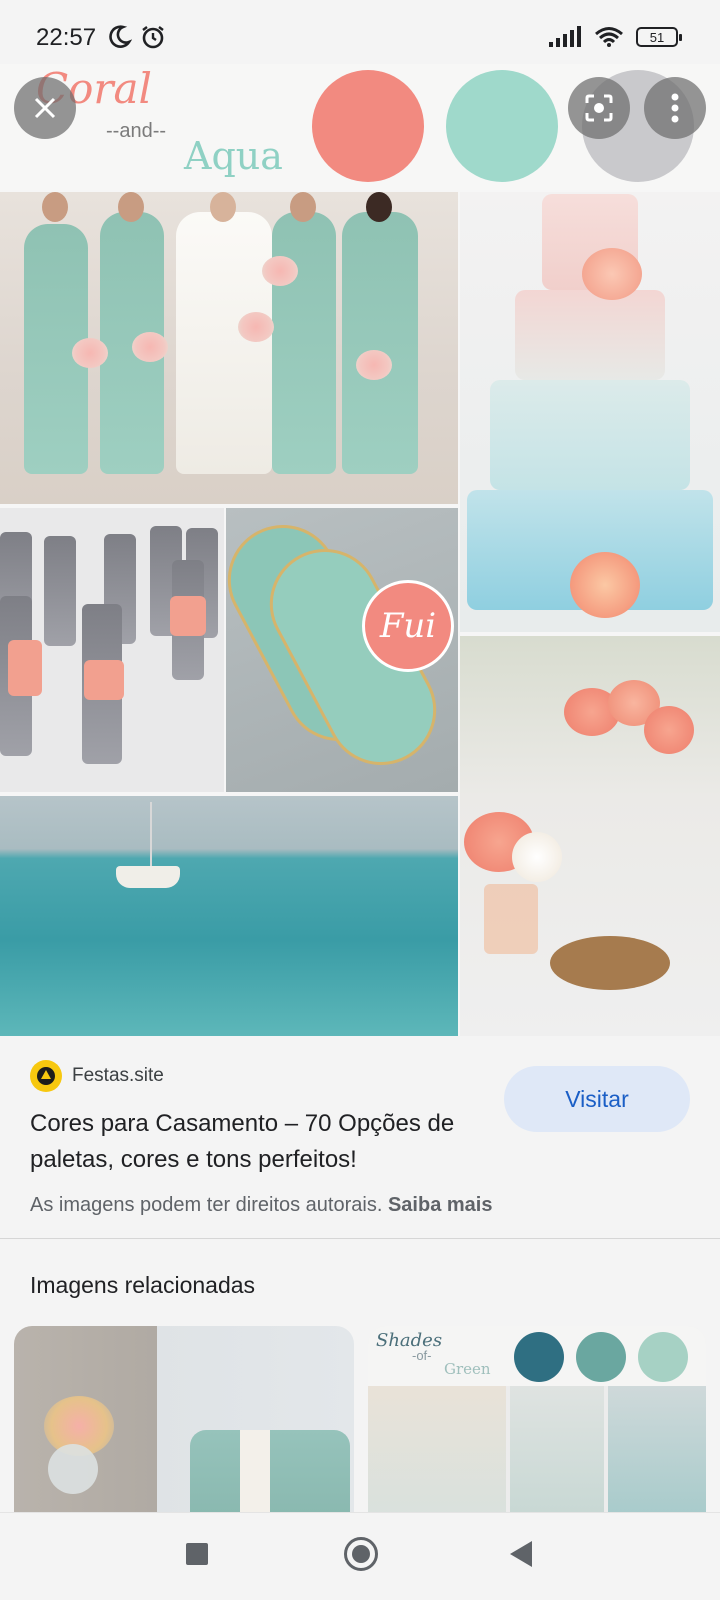  I want to click on lens-button, so click(599, 108).